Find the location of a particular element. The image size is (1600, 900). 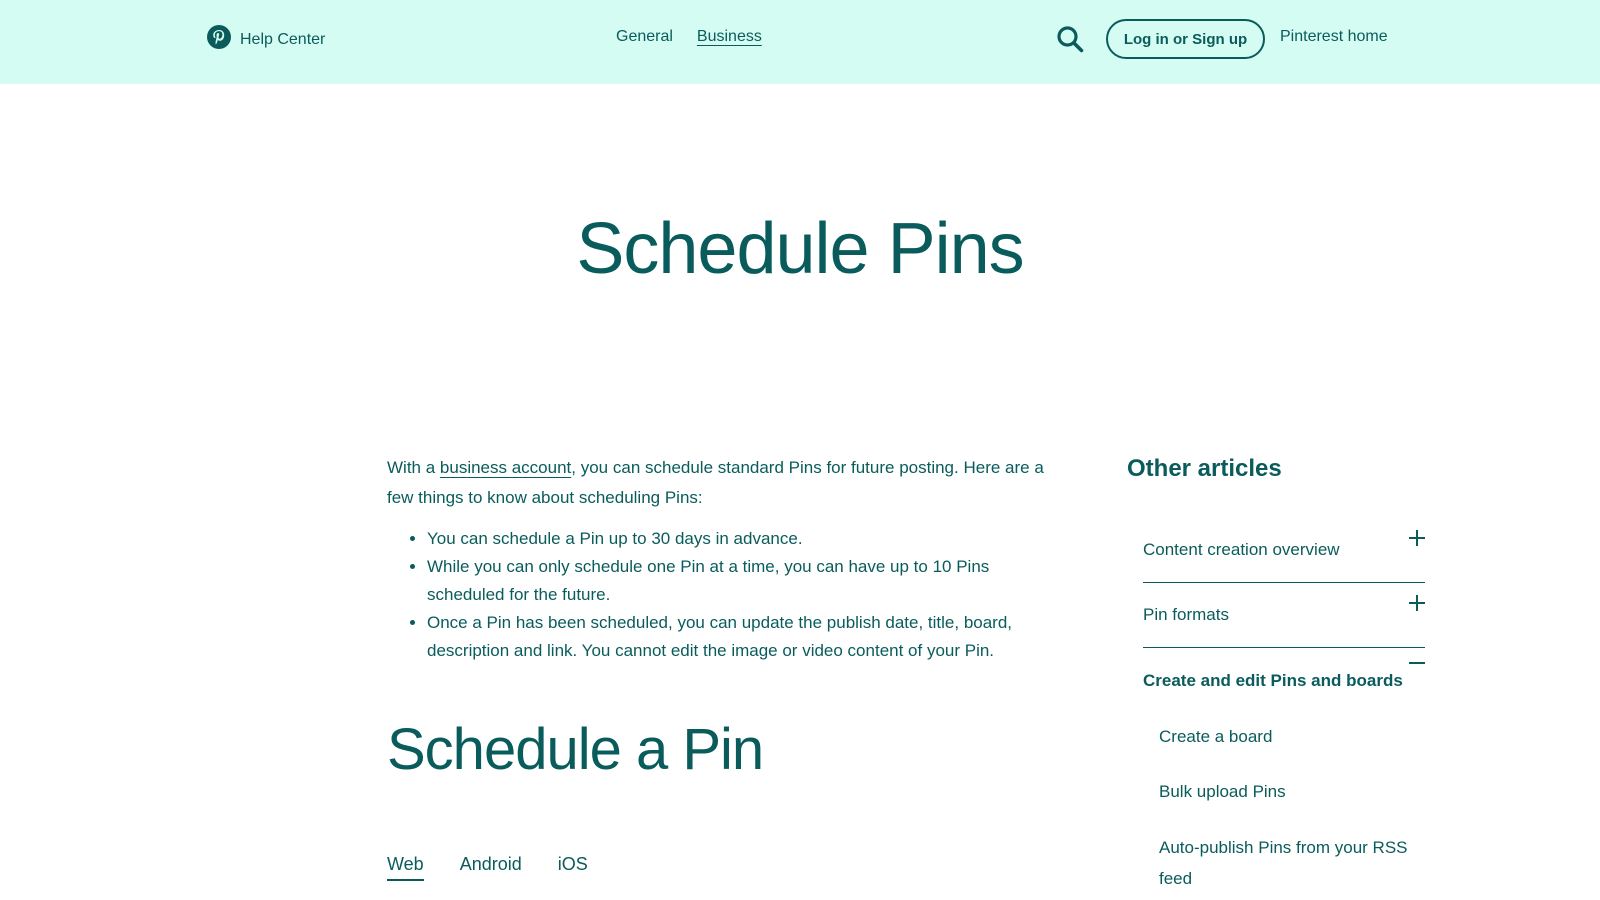

intro-prefix: With a is located at coordinates (413, 467).